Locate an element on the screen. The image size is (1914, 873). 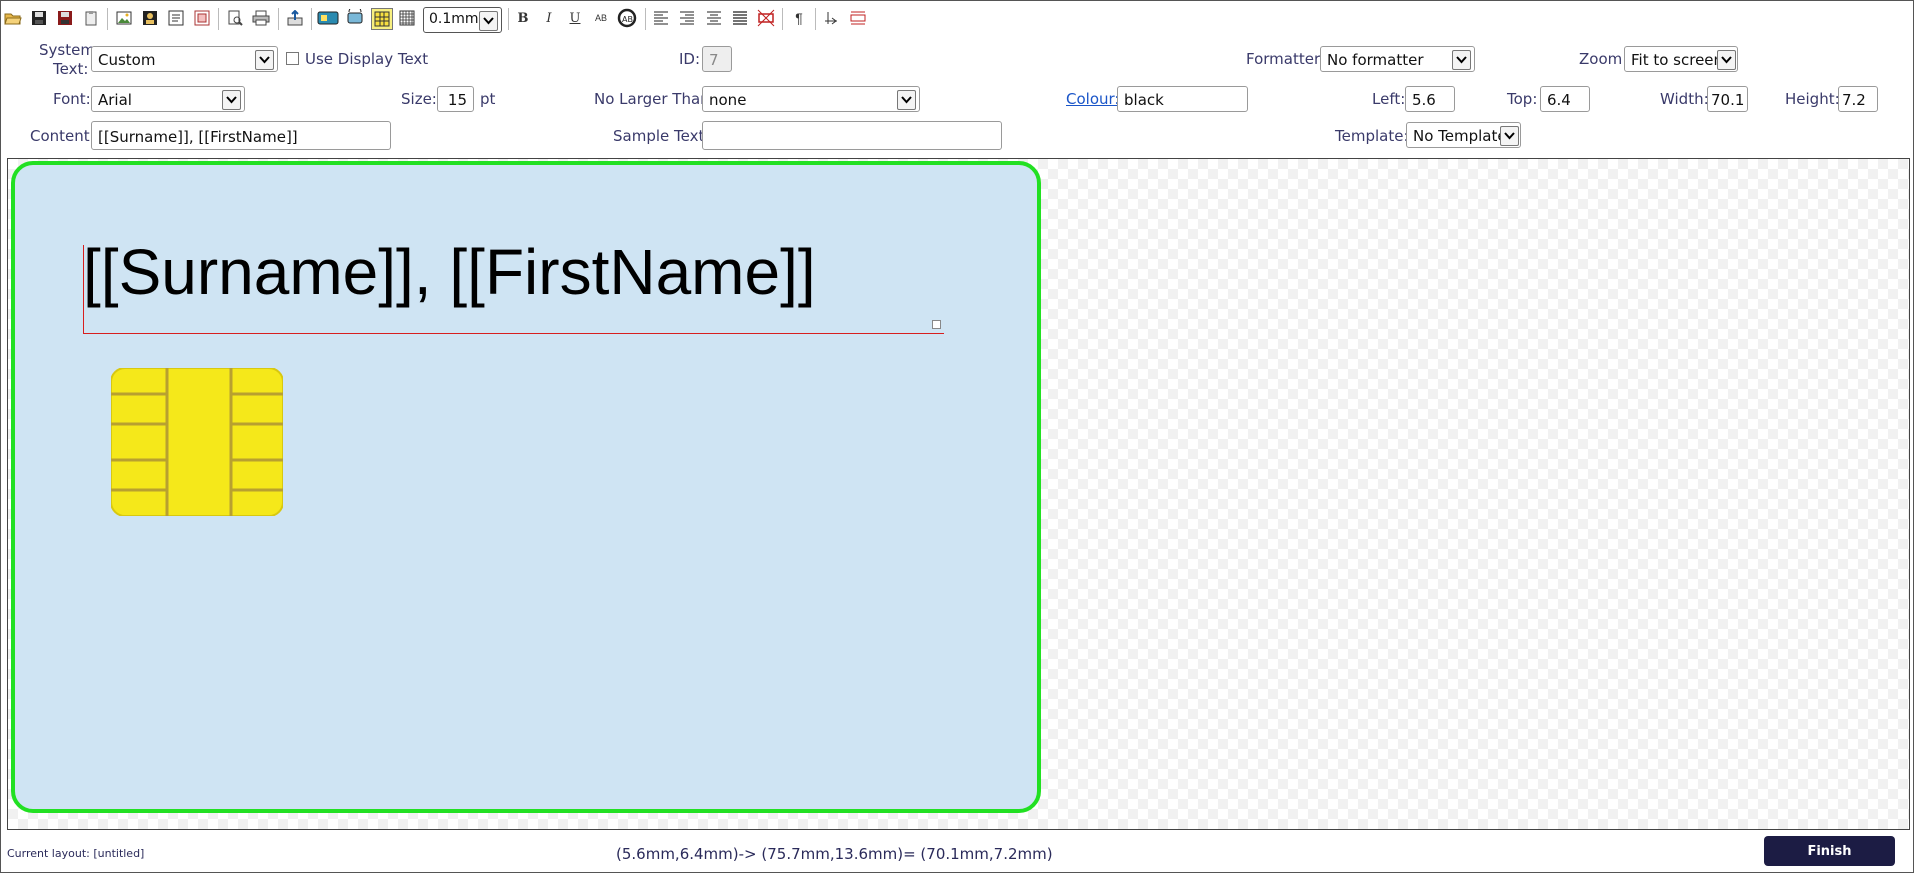
width-input: 70.1 is located at coordinates (1727, 99).